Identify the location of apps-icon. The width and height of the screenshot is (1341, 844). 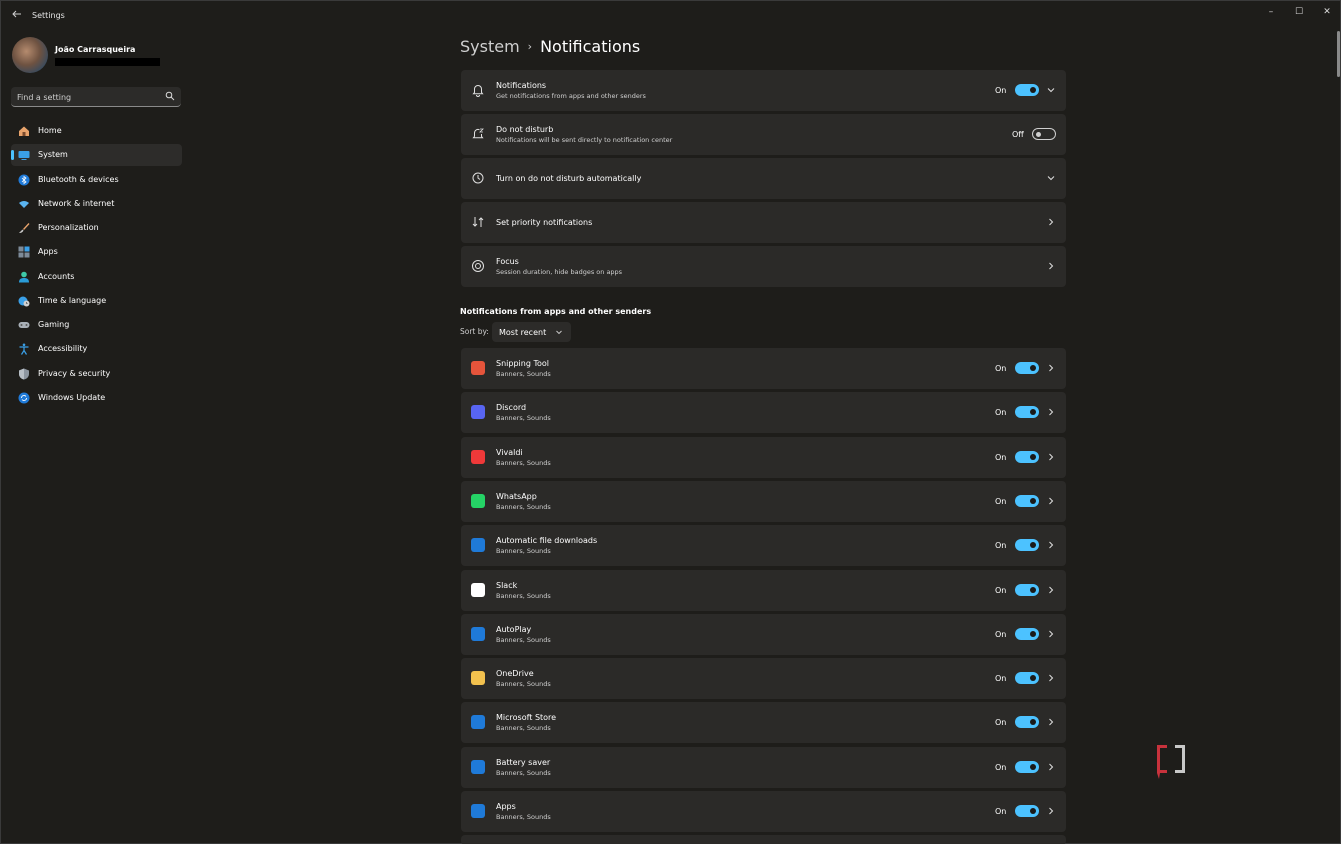
(478, 811).